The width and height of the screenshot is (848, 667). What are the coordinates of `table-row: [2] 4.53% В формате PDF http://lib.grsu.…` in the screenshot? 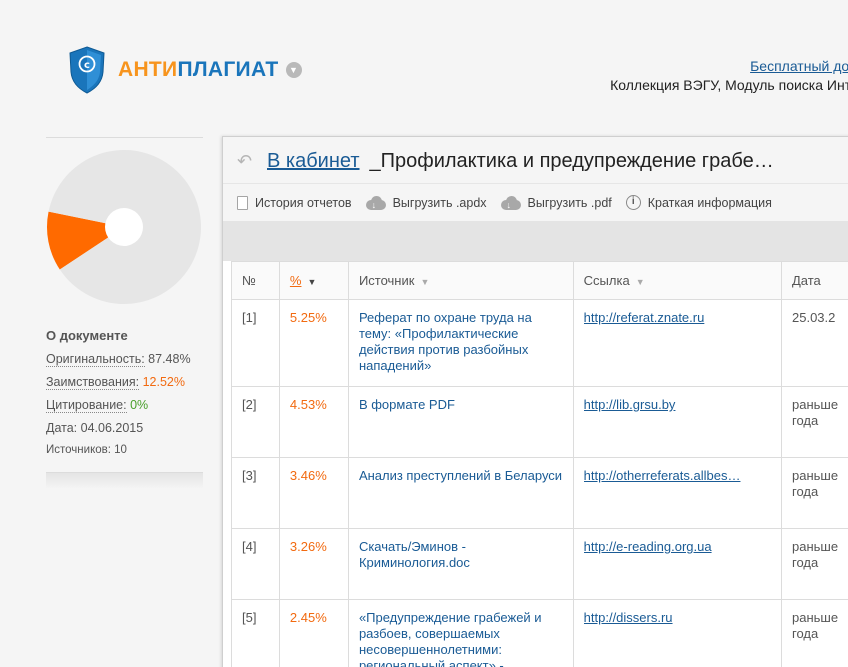 It's located at (539, 422).